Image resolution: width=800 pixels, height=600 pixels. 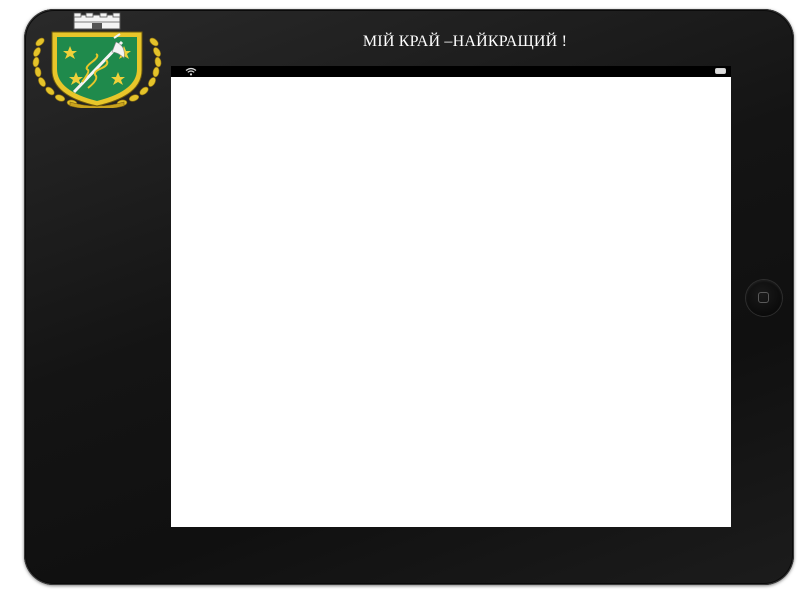 I want to click on page-title: МІЙ КРАЙ –НАЙКРАЩИЙ !, so click(x=465, y=41).